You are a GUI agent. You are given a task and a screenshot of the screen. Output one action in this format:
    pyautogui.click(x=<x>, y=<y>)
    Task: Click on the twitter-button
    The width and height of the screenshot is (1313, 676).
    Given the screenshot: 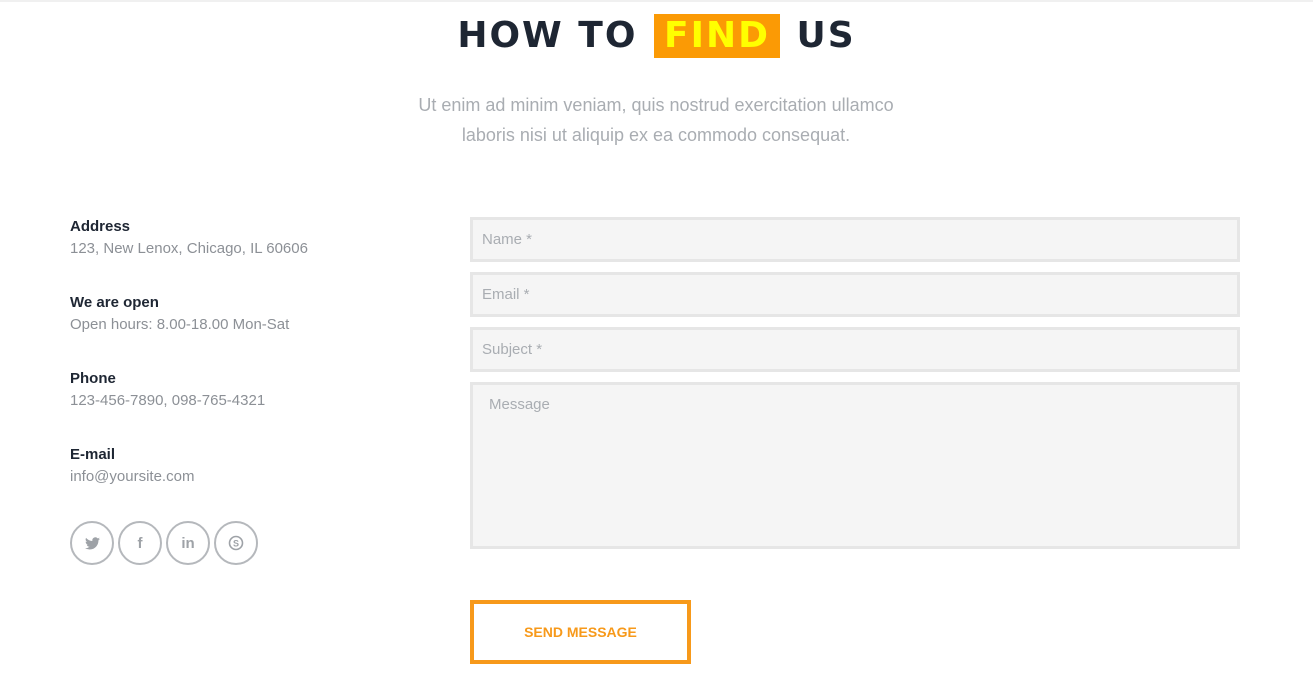 What is the action you would take?
    pyautogui.click(x=92, y=543)
    